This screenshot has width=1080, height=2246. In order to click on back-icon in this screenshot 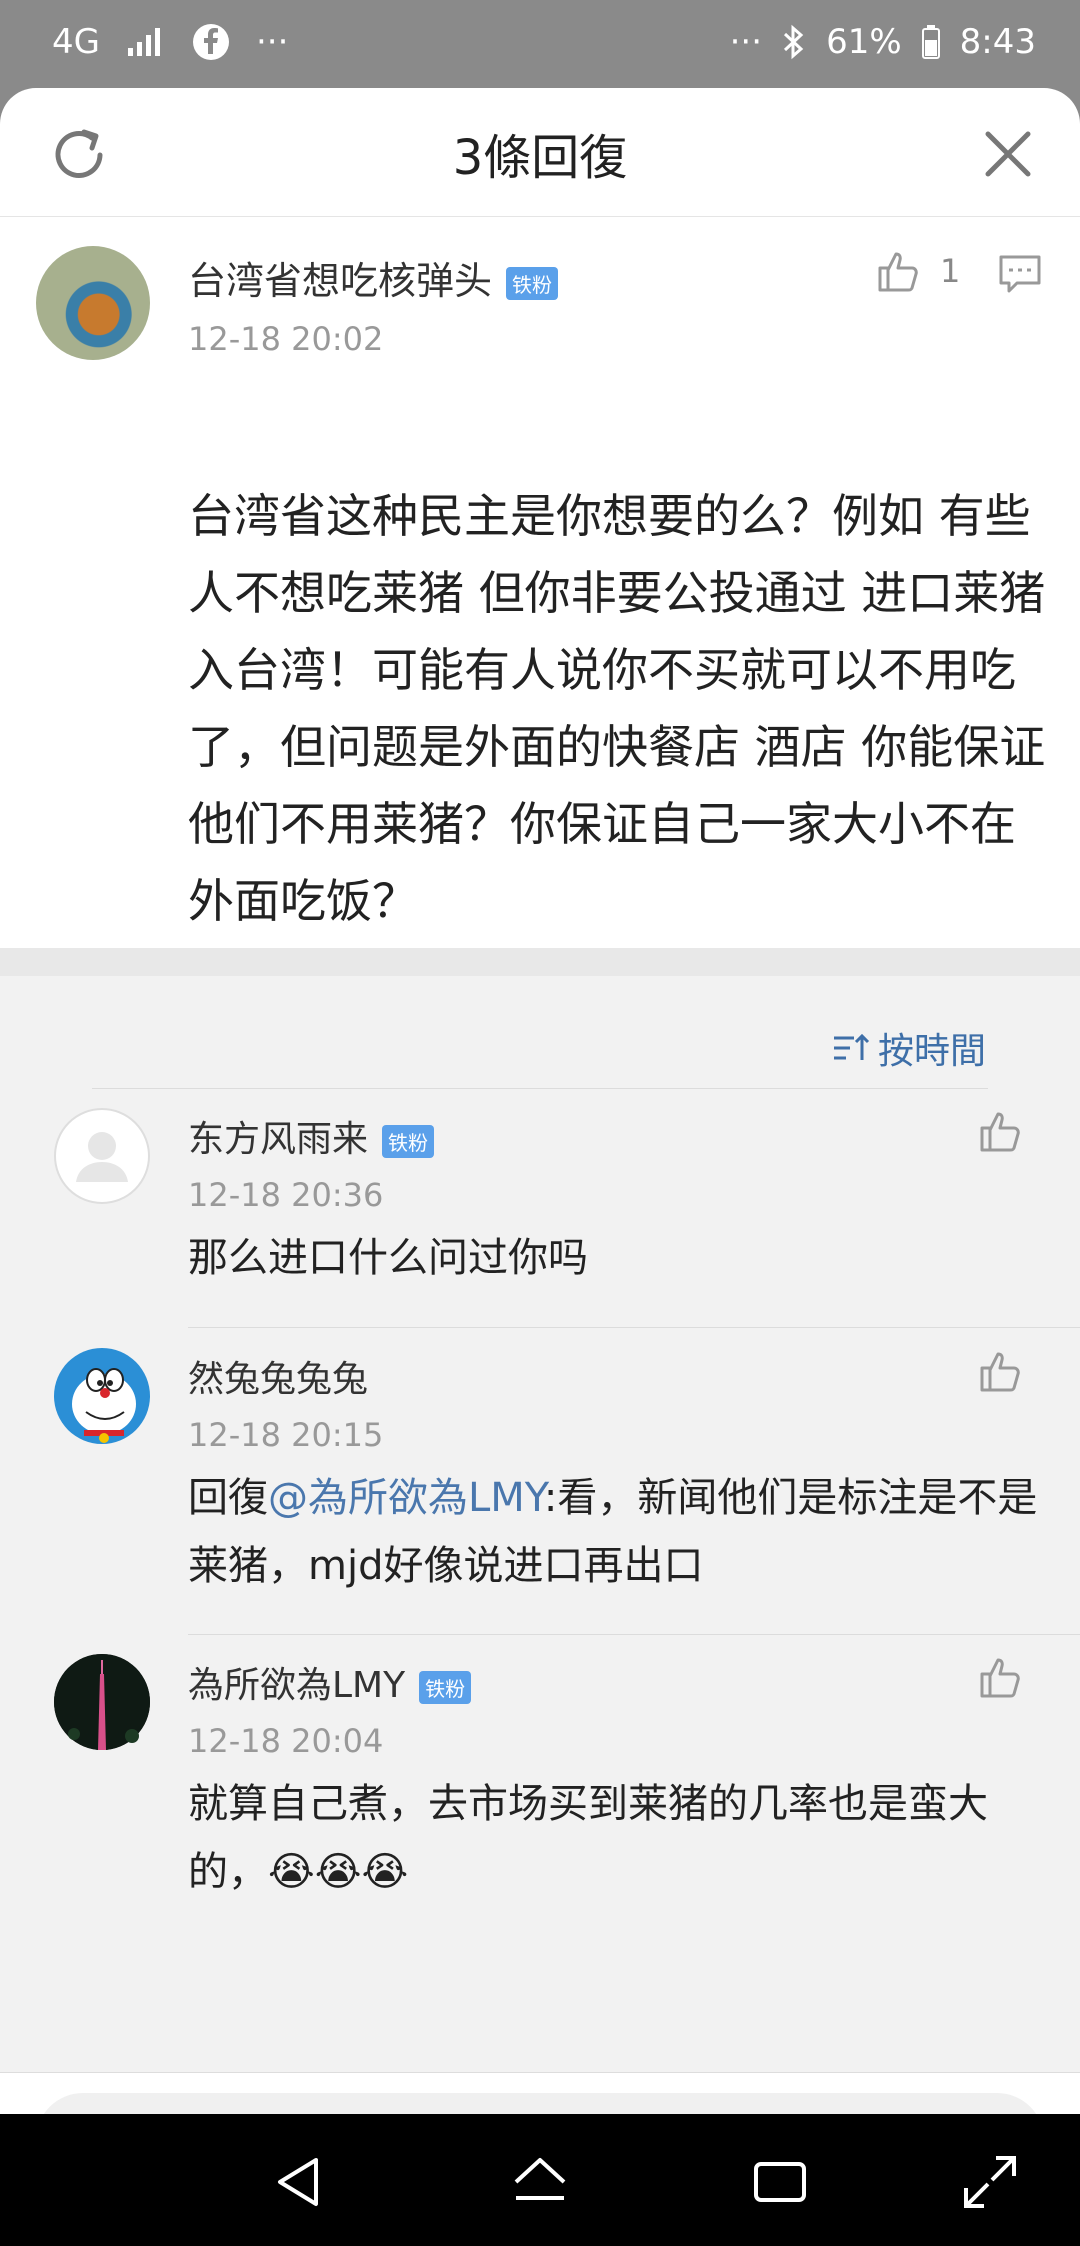, I will do `click(298, 2182)`.